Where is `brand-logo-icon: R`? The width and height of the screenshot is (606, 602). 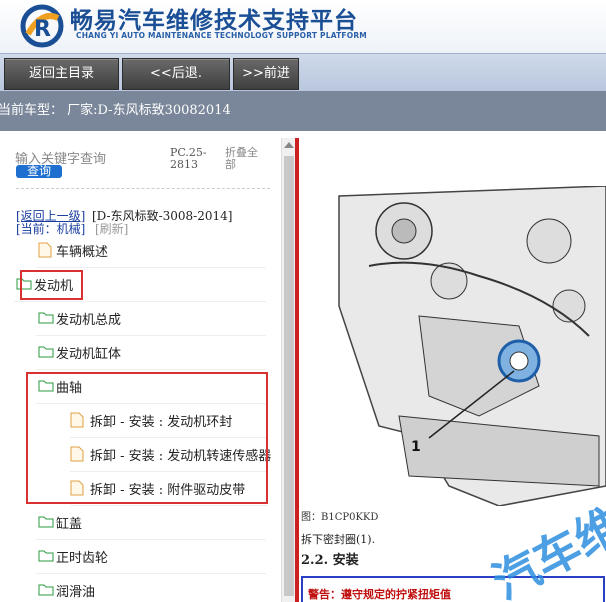 brand-logo-icon: R is located at coordinates (42, 26).